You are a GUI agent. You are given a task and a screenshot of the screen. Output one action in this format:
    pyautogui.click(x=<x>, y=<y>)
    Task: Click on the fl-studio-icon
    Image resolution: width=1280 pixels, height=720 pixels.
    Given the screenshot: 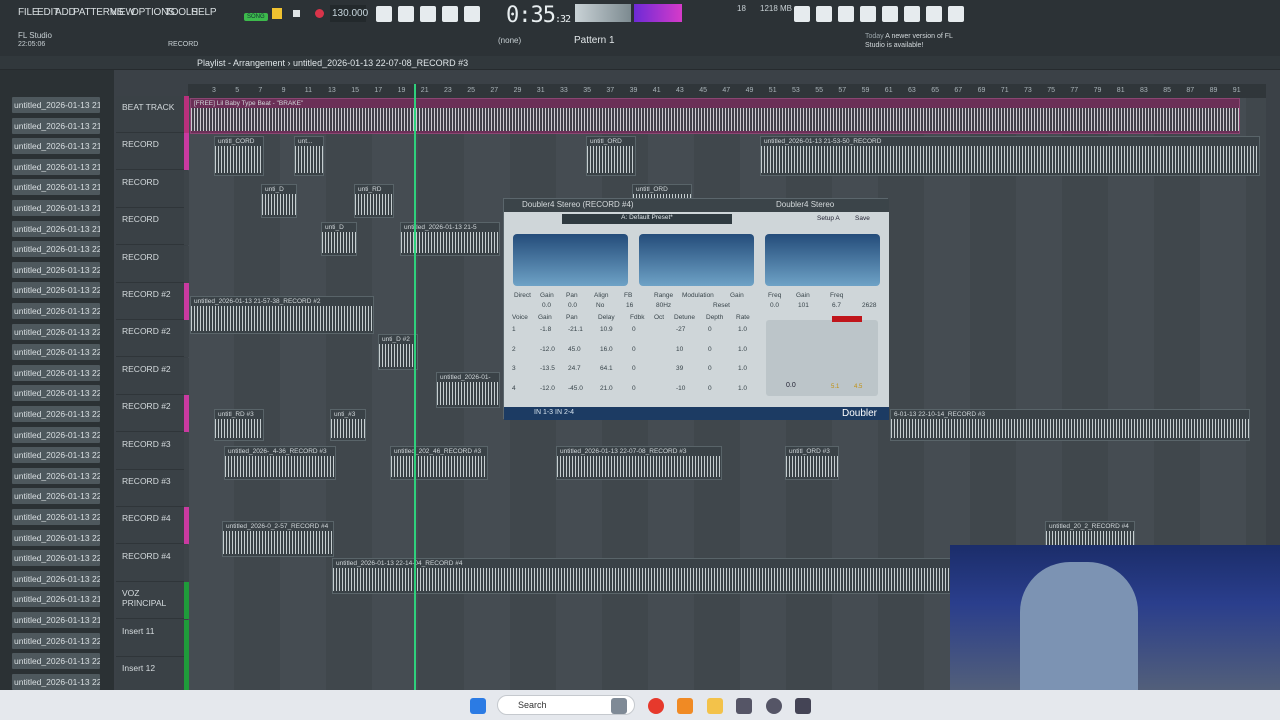 What is the action you would take?
    pyautogui.click(x=685, y=706)
    